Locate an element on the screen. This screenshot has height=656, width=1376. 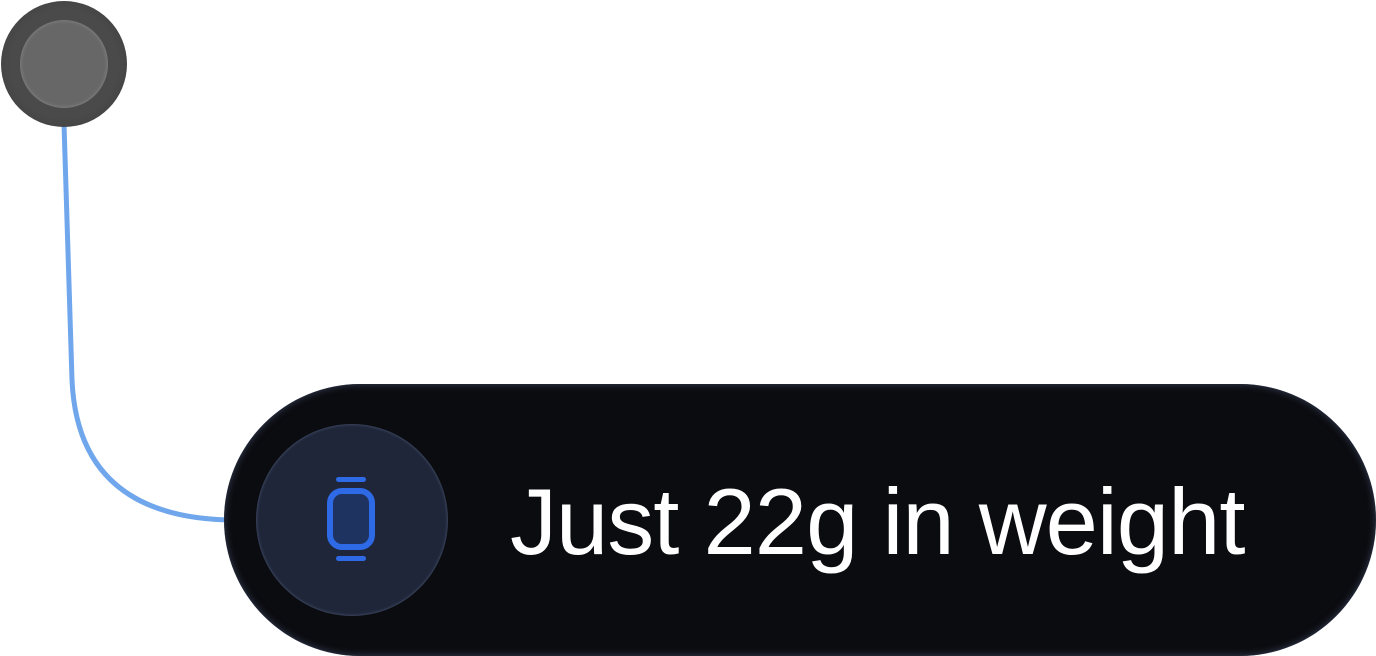
feature-label: Just 22g in weight is located at coordinates (877, 521).